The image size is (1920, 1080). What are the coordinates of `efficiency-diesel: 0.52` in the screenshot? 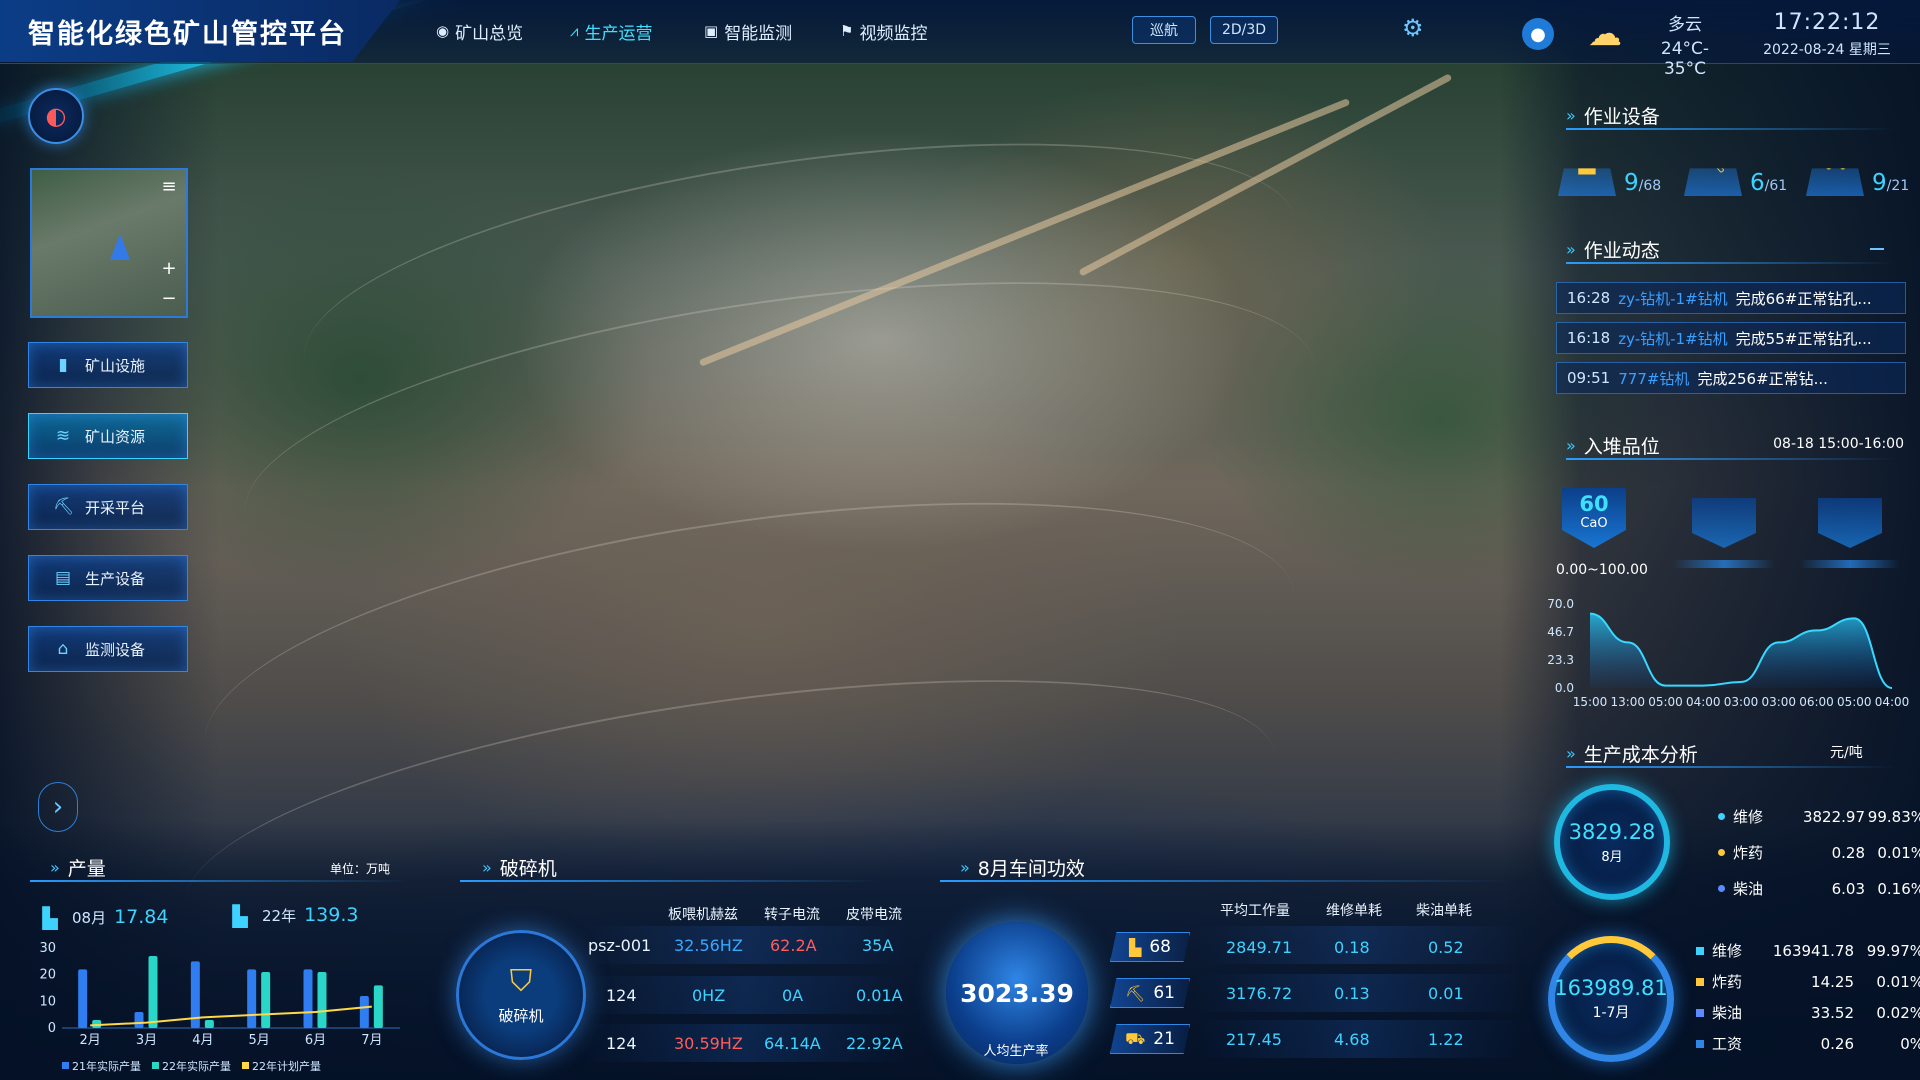 It's located at (1446, 947).